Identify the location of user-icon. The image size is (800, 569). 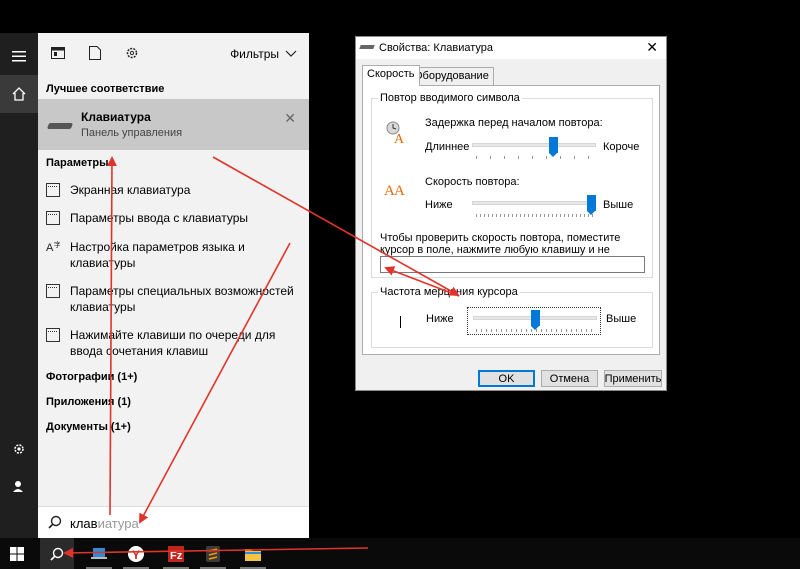
(18, 486).